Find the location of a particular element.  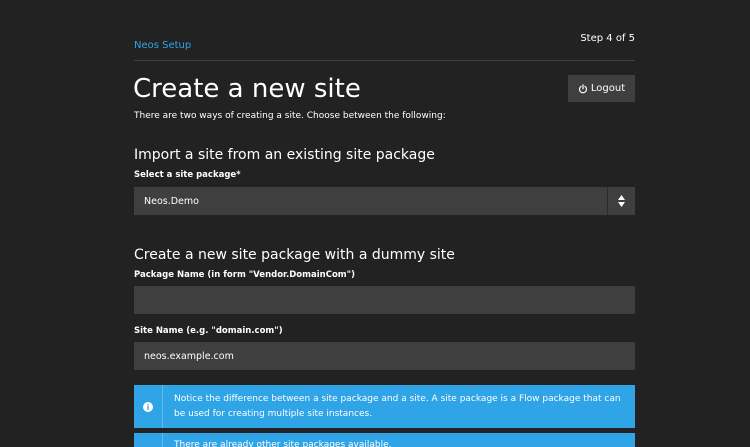

step-indicator: Step 4 of 5 is located at coordinates (607, 38).